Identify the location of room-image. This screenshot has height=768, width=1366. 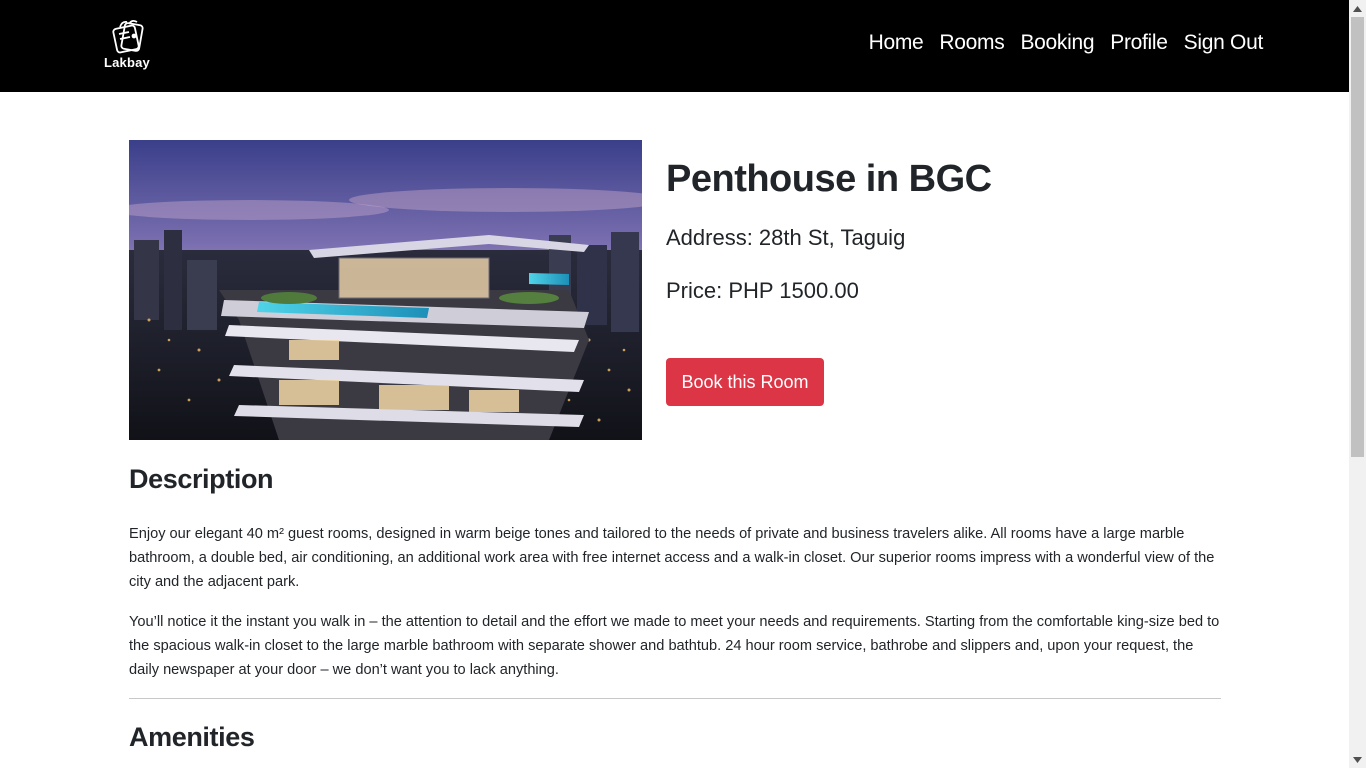
(385, 290).